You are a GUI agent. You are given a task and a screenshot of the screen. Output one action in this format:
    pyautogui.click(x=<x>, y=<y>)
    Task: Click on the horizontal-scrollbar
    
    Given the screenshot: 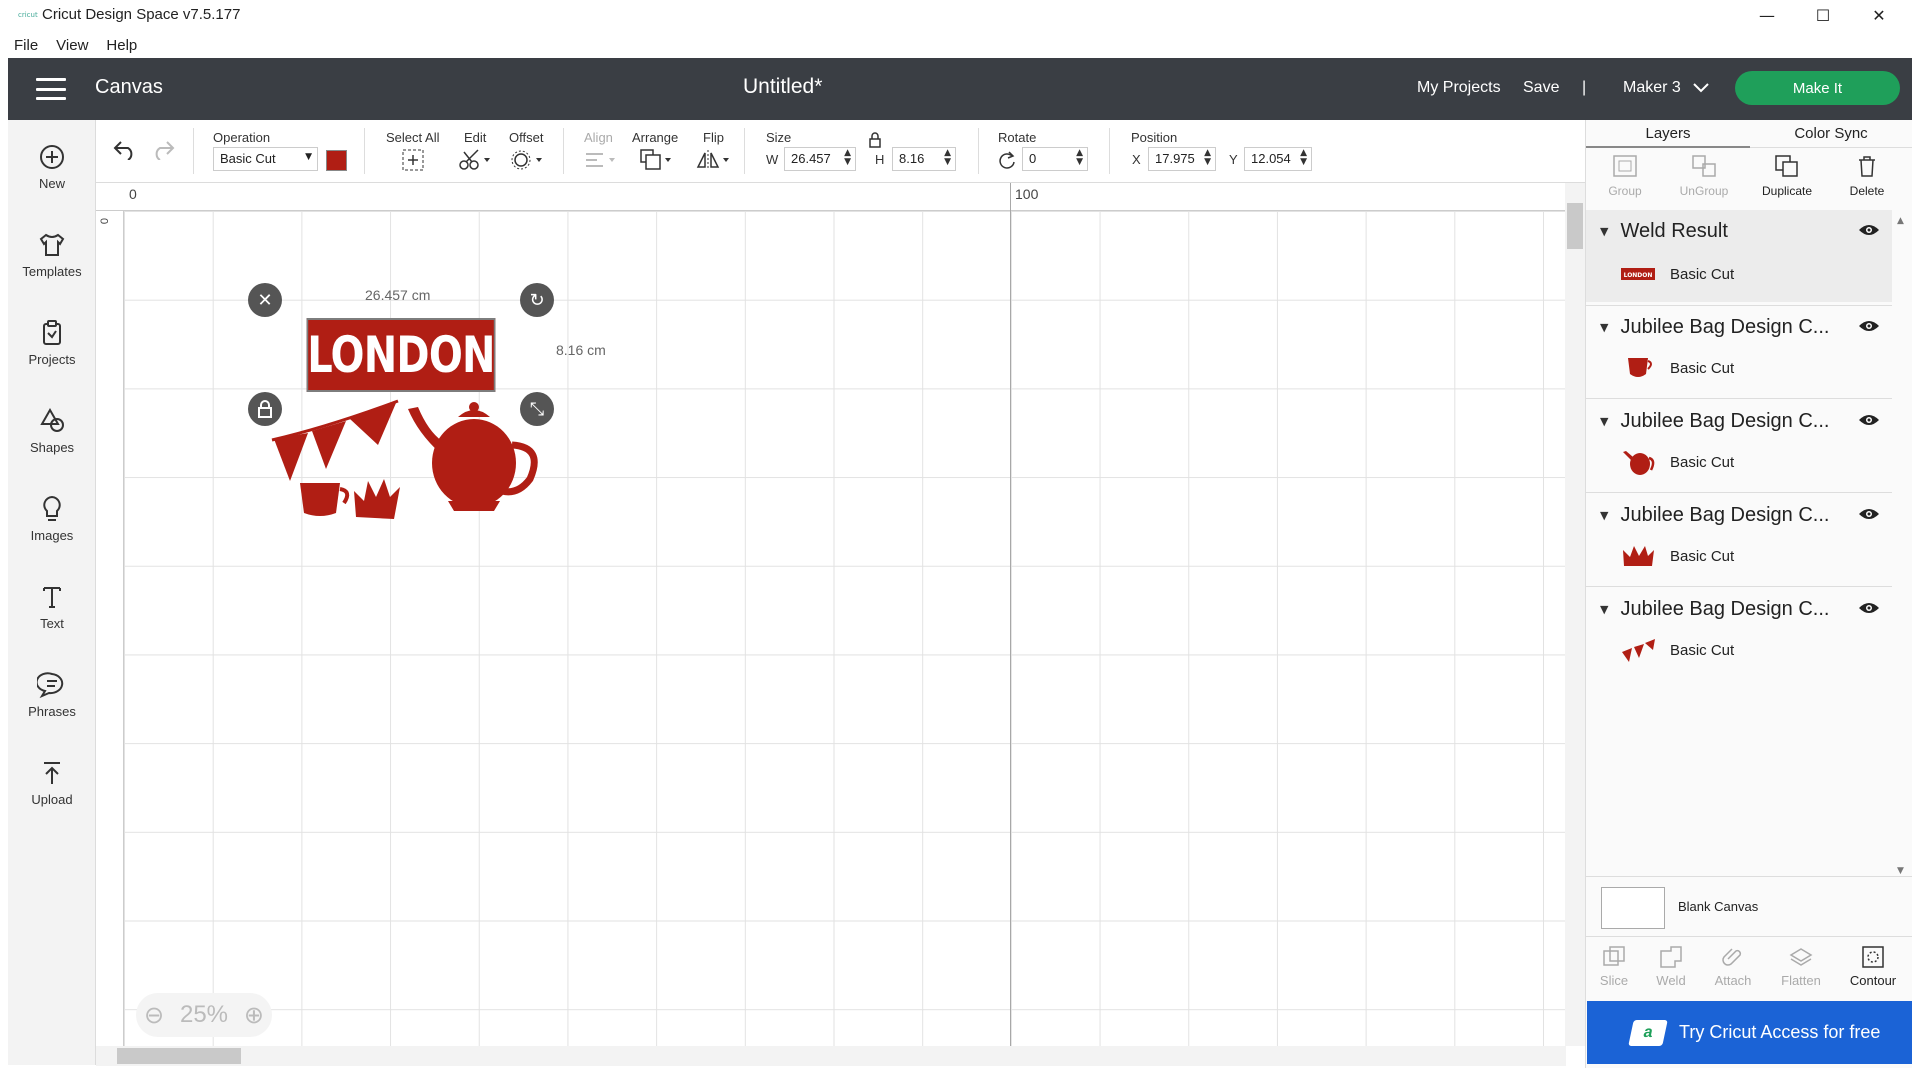 What is the action you would take?
    pyautogui.click(x=831, y=1056)
    